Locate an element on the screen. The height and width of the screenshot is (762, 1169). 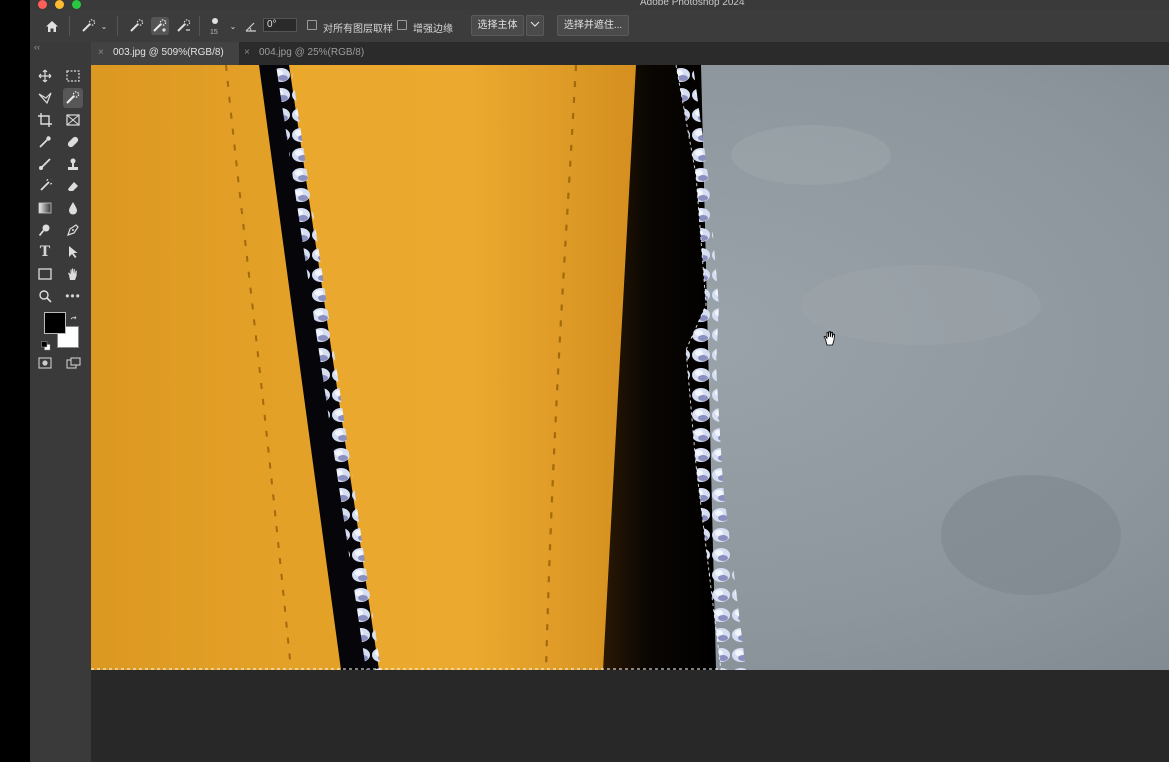
gradient-tool-icon is located at coordinates (45, 208).